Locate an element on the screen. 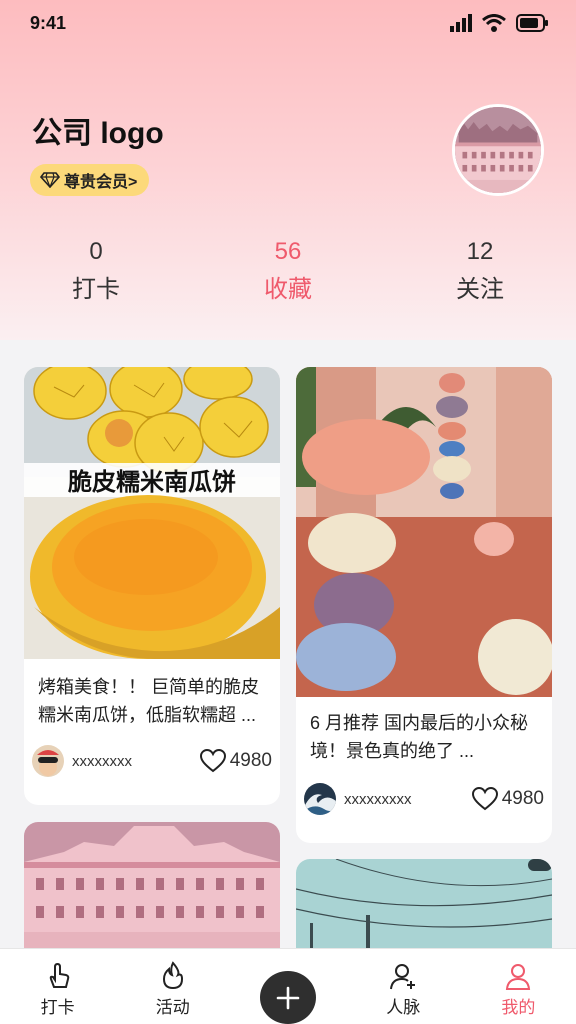 This screenshot has width=576, height=1024. bottom-tab-bar: 打卡 活动 人脉 我的 is located at coordinates (288, 986).